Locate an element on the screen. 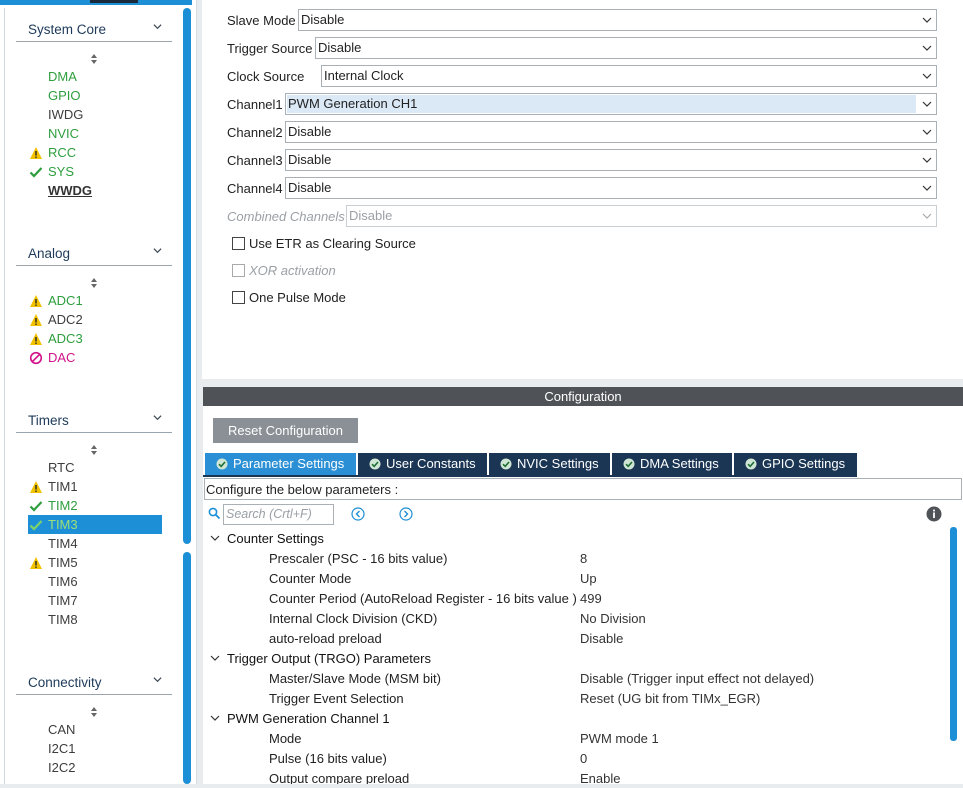  group-trigger-output: Trigger Output (TRGO) Parameters is located at coordinates (329, 658).